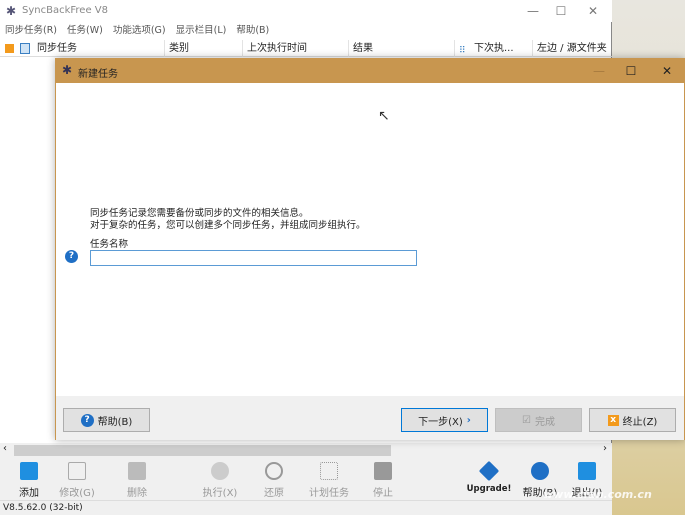 The width and height of the screenshot is (685, 515). What do you see at coordinates (252, 31) in the screenshot?
I see `menu-help: 帮助(B)` at bounding box center [252, 31].